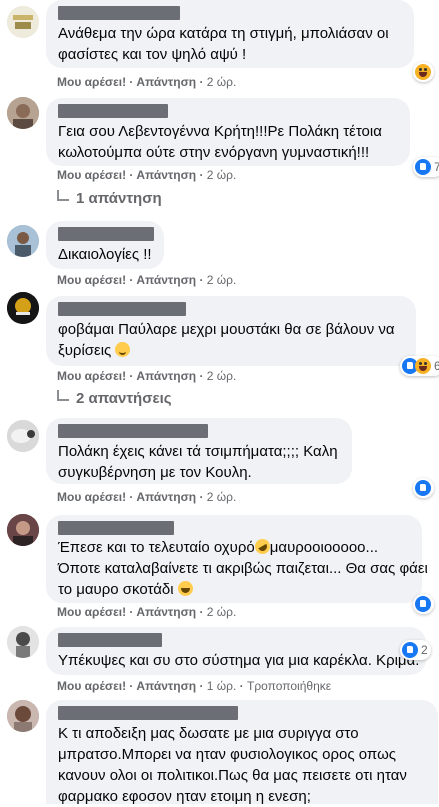 The image size is (439, 807). Describe the element at coordinates (222, 686) in the screenshot. I see `timestamp: 1 ώρ.` at that location.